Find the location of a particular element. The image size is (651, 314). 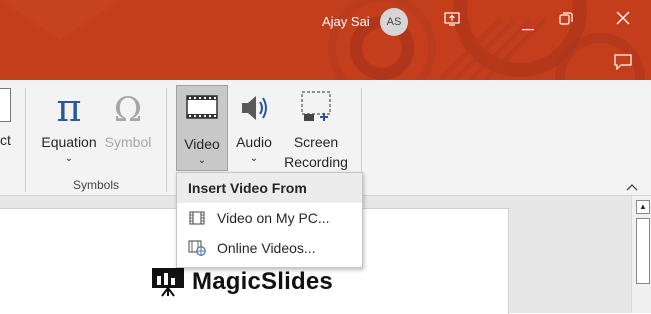

menu-header: Insert Video From is located at coordinates (269, 188).